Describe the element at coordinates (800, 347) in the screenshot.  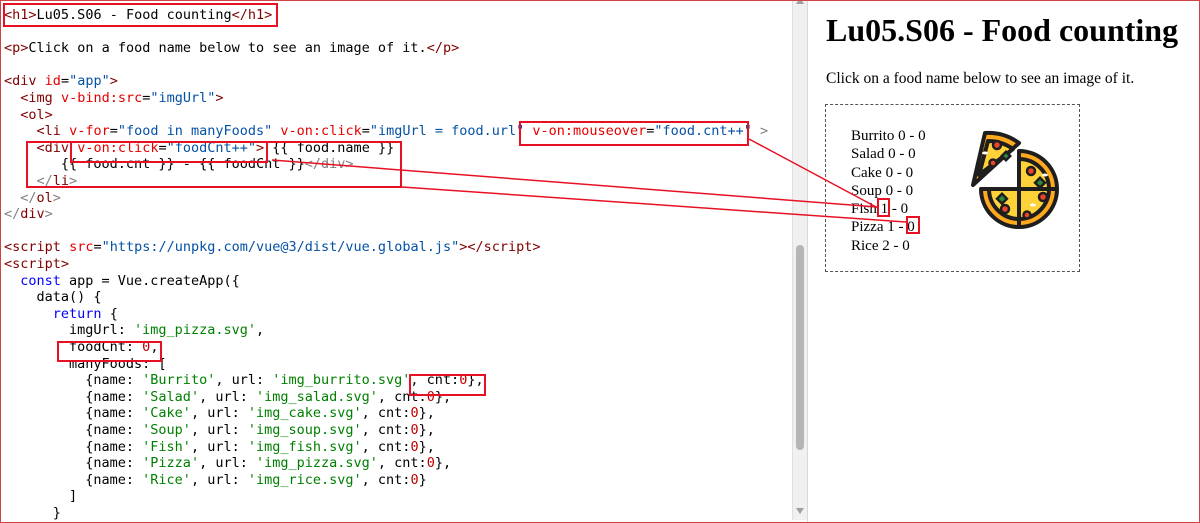
I see `scroll-thumb` at that location.